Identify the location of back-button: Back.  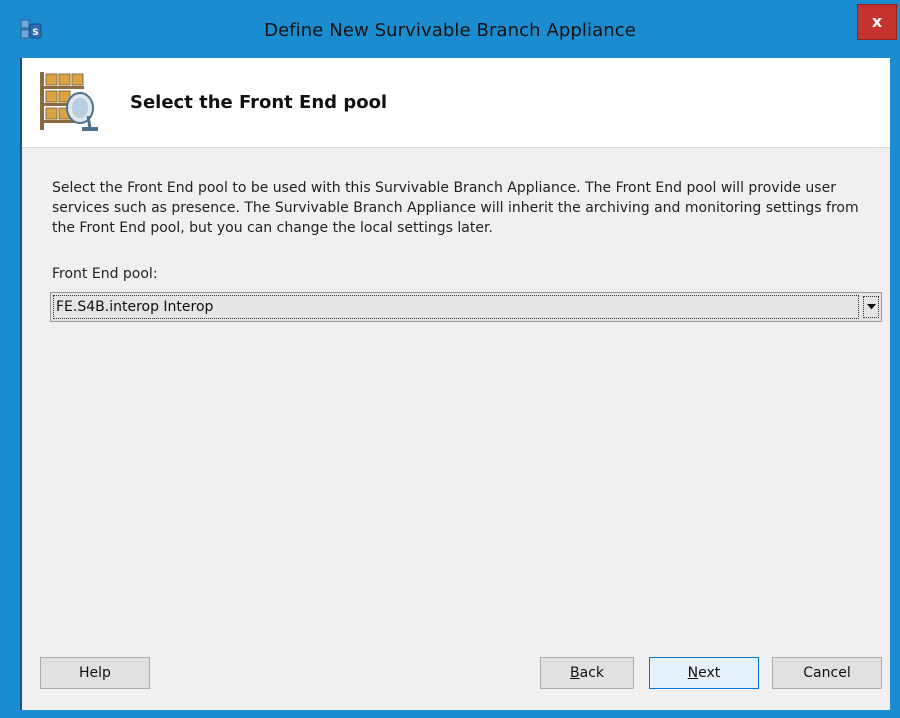
(587, 673).